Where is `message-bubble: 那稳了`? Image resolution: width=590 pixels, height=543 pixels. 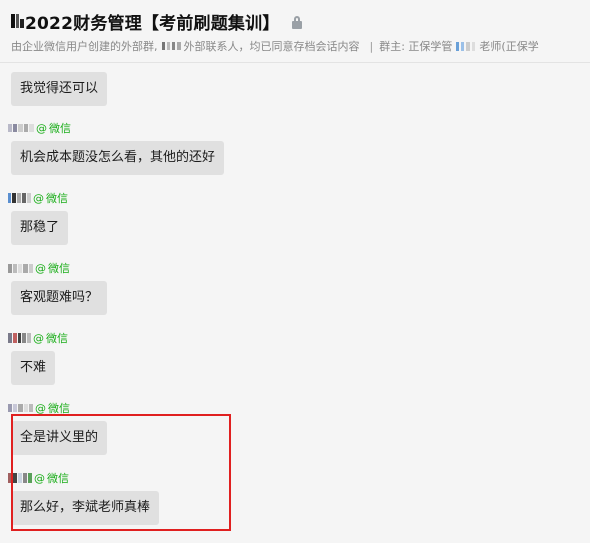
message-bubble: 那稳了 is located at coordinates (40, 228).